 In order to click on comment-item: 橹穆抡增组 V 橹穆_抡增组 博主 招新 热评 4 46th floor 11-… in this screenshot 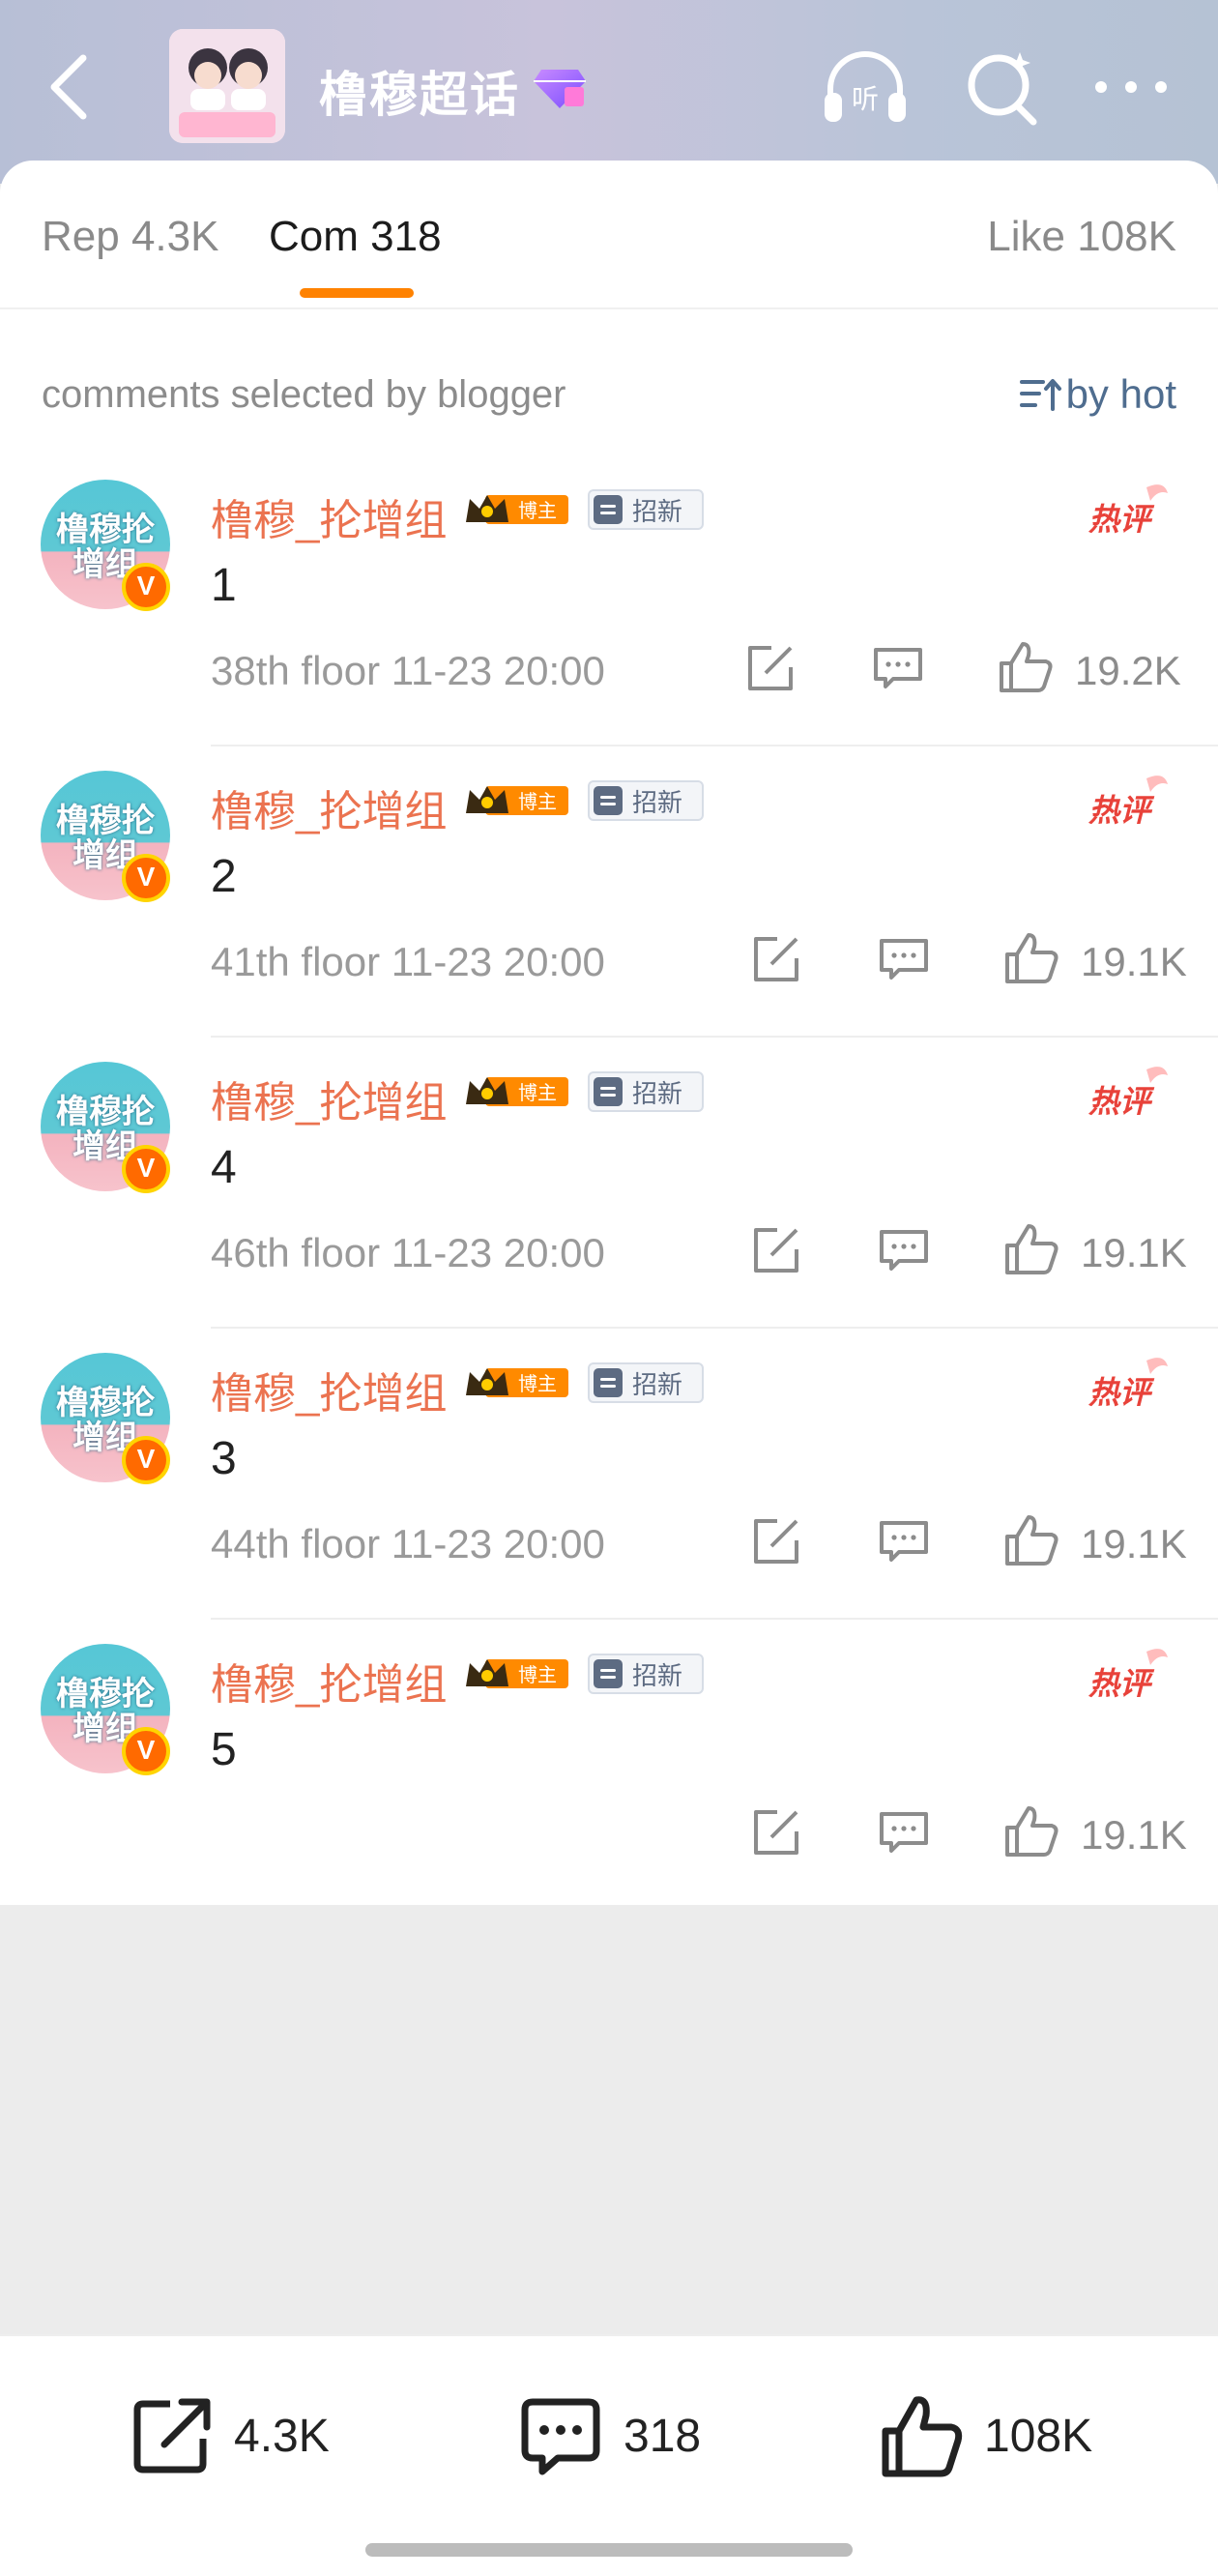, I will do `click(609, 1184)`.